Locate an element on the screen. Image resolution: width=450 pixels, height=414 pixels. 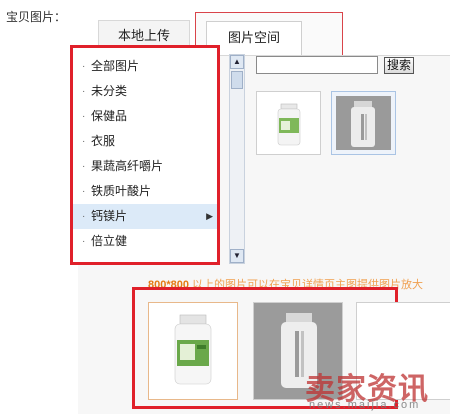
category-label: 果蔬高纤嚼片 is located at coordinates (127, 166).